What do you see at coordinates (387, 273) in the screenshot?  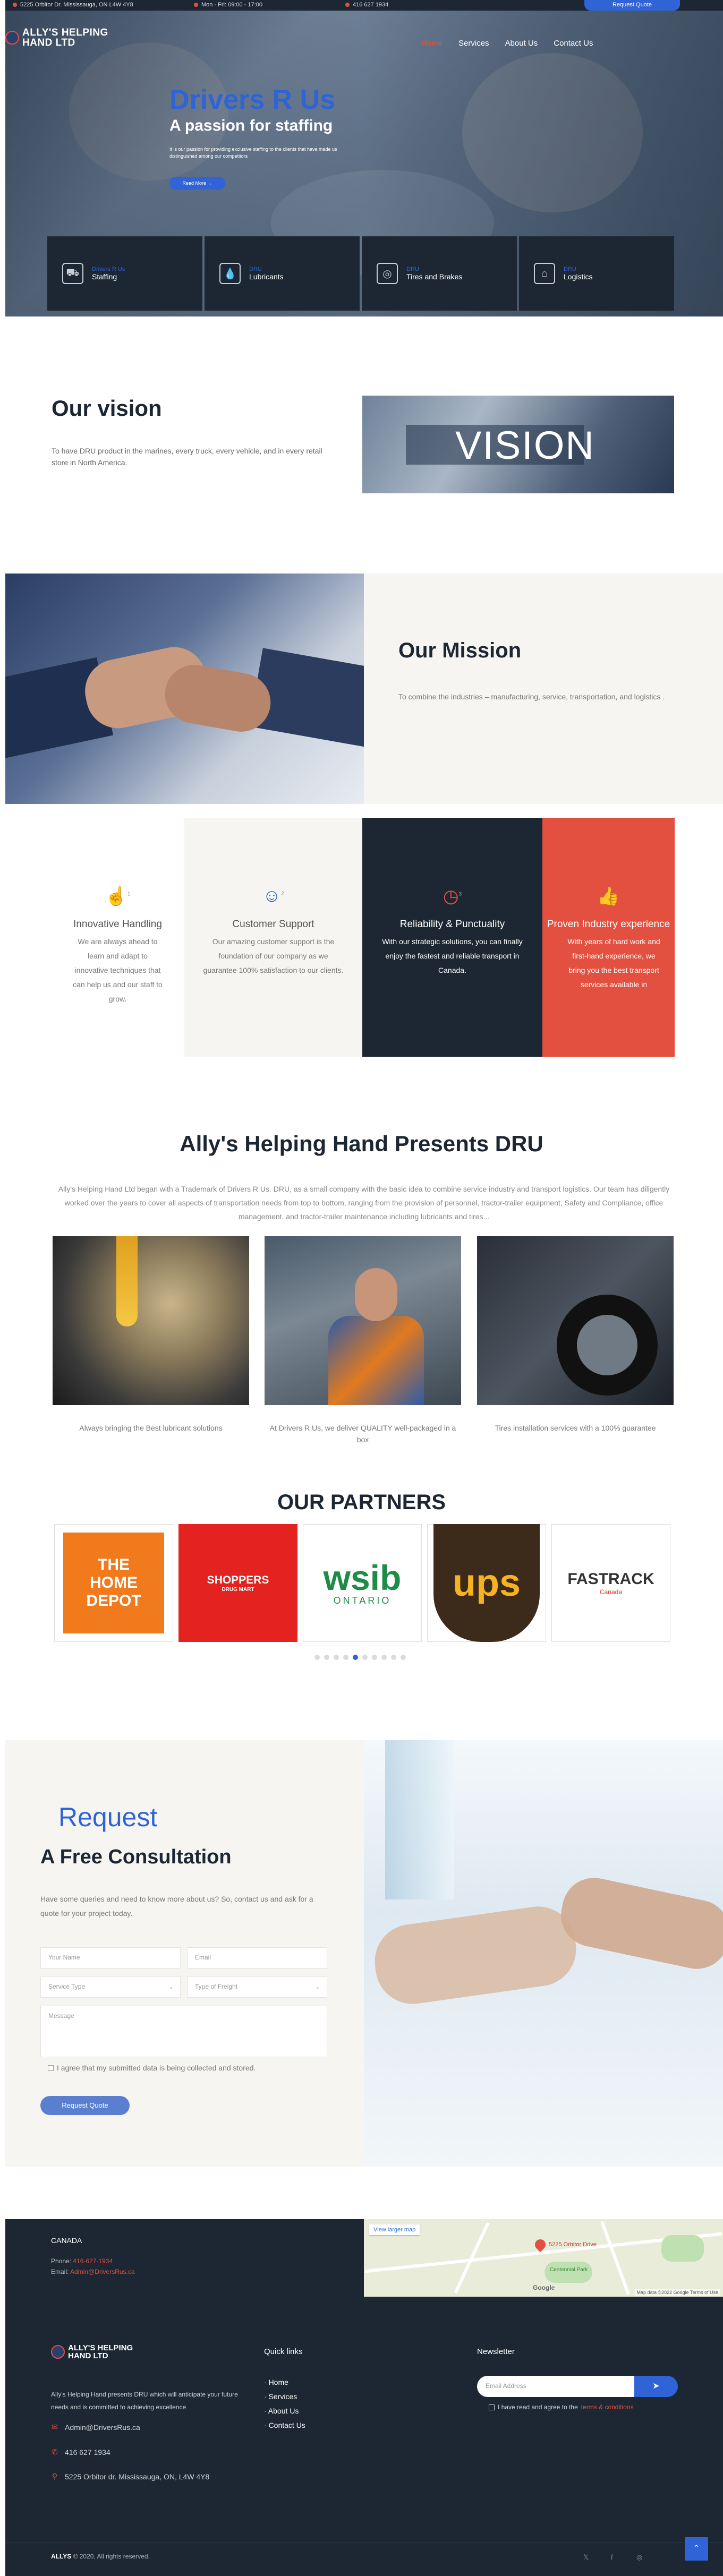 I see `tire-icon: ◎` at bounding box center [387, 273].